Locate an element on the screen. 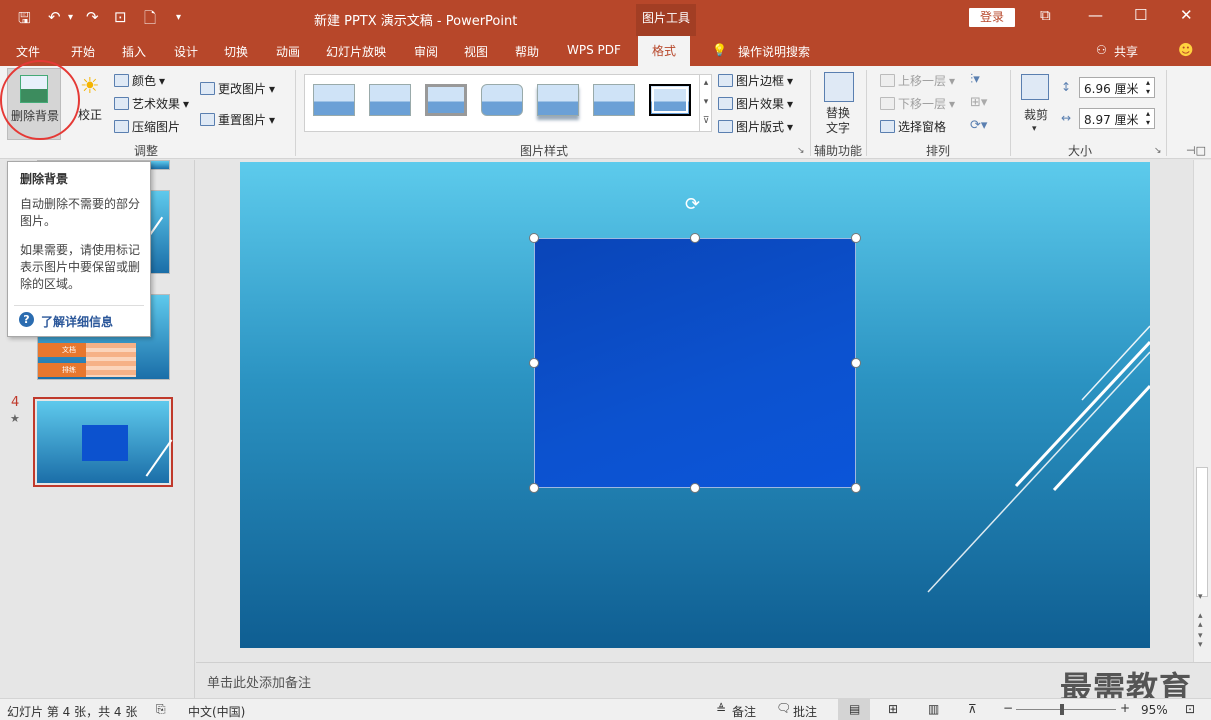  pin-ribbon-icon: ⊣□ is located at coordinates (1196, 150).